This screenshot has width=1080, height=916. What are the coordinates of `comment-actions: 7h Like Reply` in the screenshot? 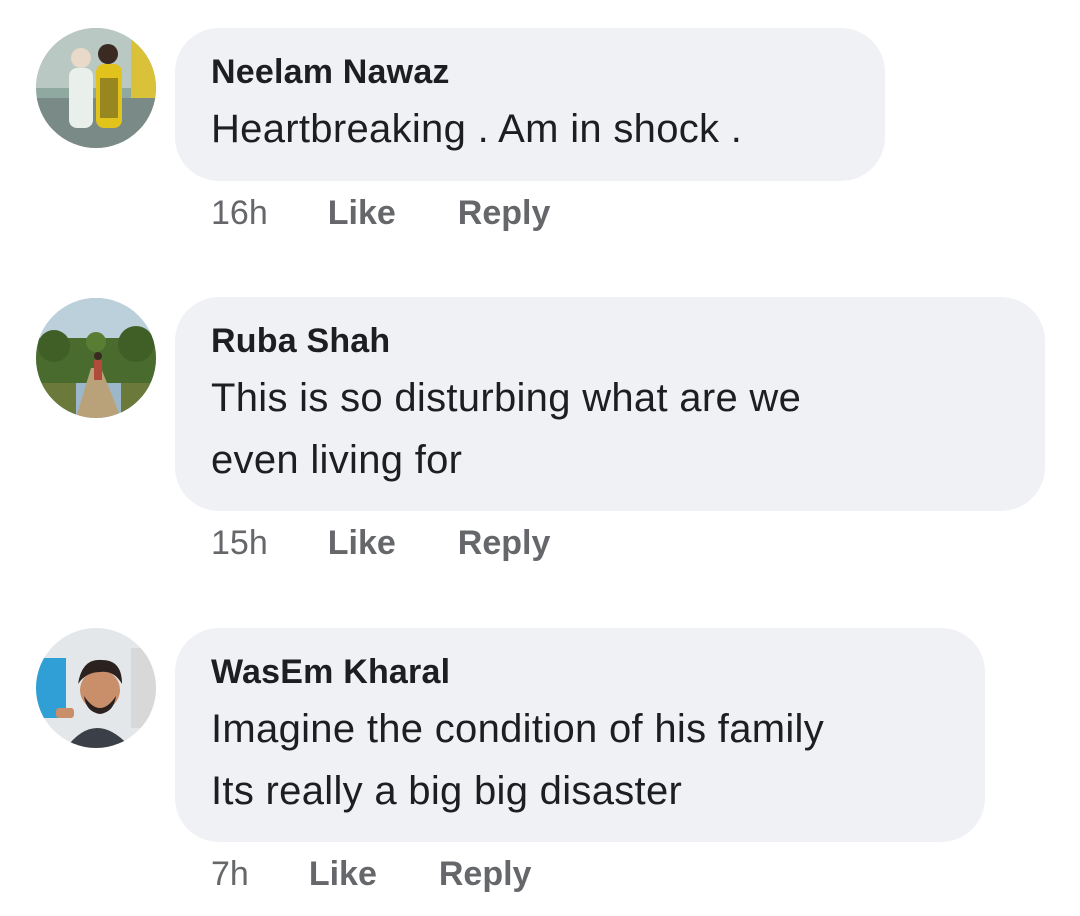 It's located at (371, 874).